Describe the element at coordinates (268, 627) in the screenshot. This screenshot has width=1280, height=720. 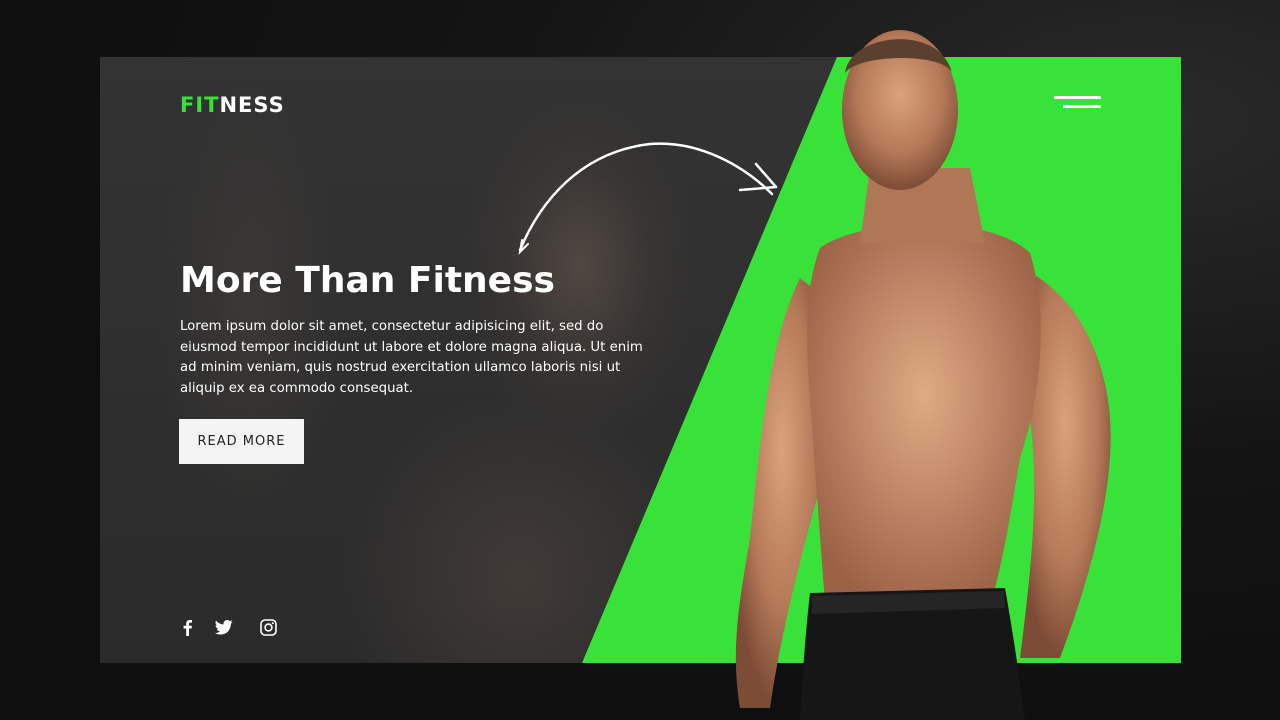
I see `instagram-icon` at that location.